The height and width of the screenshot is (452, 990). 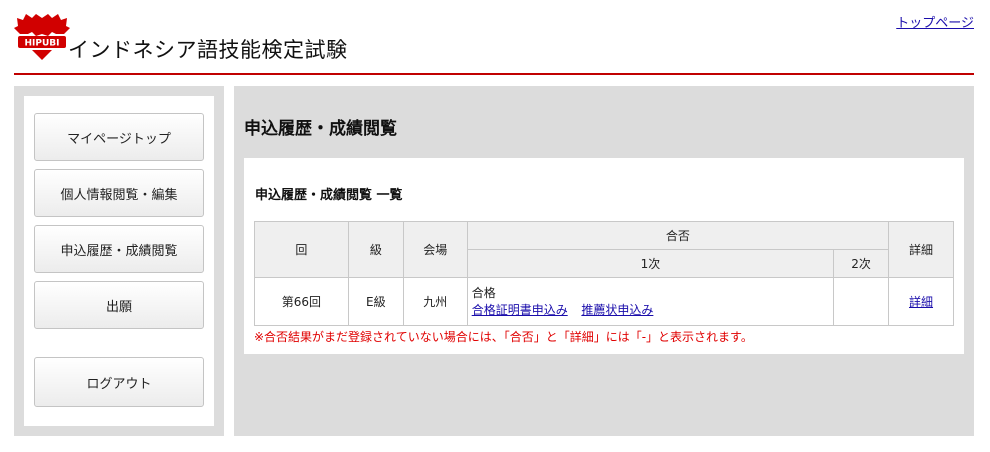 What do you see at coordinates (650, 301) in the screenshot?
I see `cell-first-stage: 合格 合格証明書申込み 推薦状申込み` at bounding box center [650, 301].